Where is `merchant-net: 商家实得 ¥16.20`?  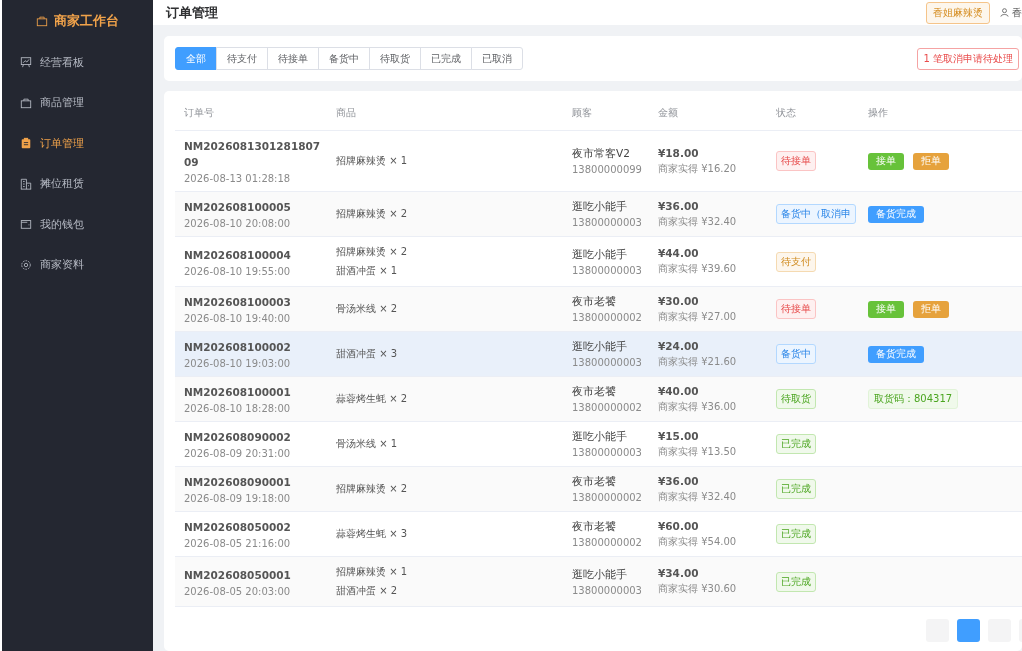
merchant-net: 商家实得 ¥16.20 is located at coordinates (698, 168).